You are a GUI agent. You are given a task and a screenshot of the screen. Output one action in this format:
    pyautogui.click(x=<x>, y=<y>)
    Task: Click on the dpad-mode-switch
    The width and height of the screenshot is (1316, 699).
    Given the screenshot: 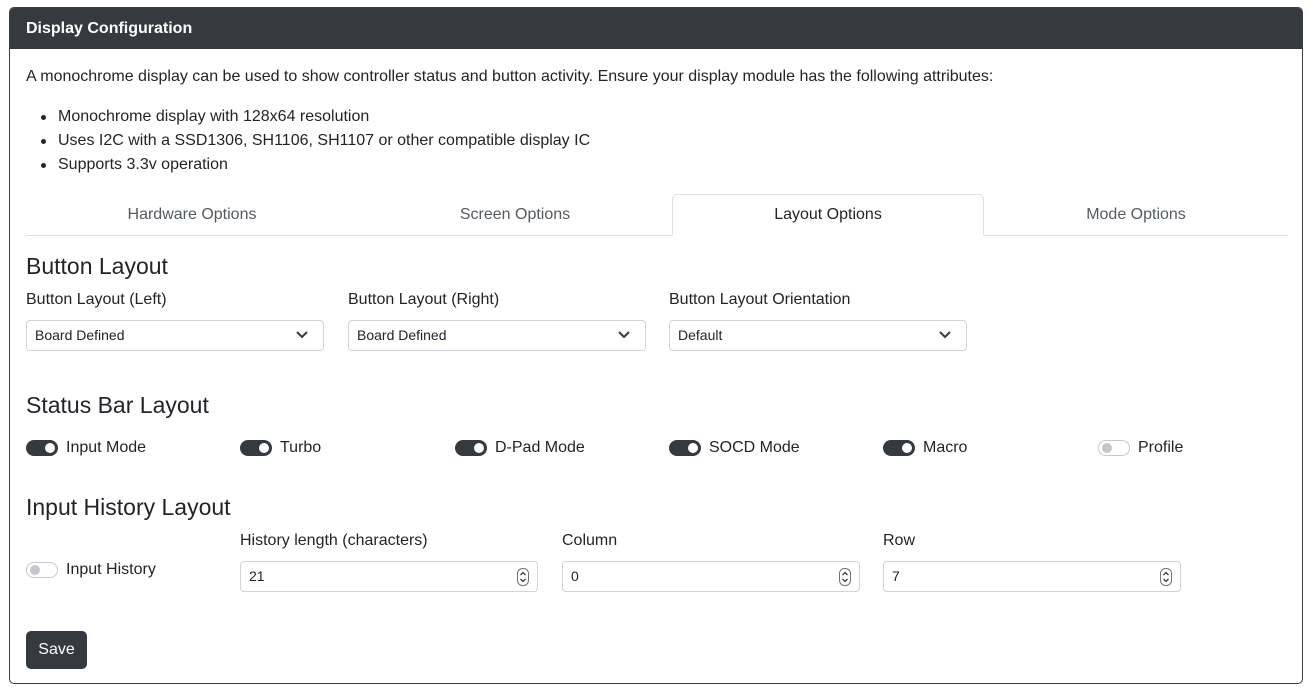 What is the action you would take?
    pyautogui.click(x=471, y=448)
    